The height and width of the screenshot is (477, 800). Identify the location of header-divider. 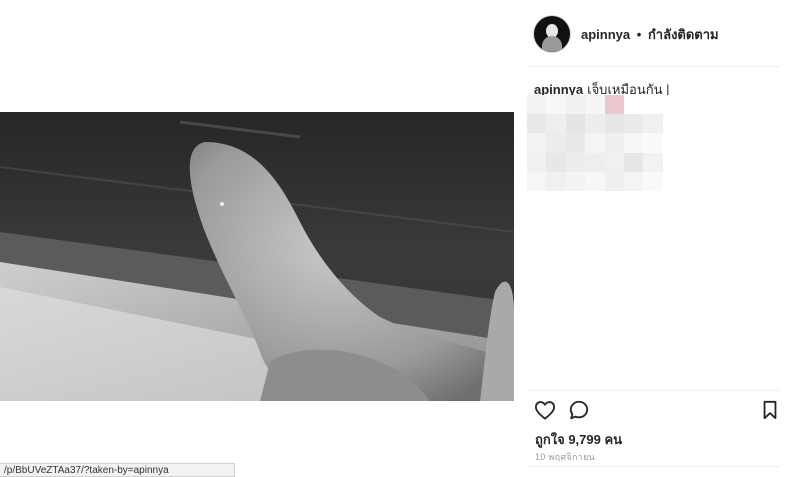
(653, 66).